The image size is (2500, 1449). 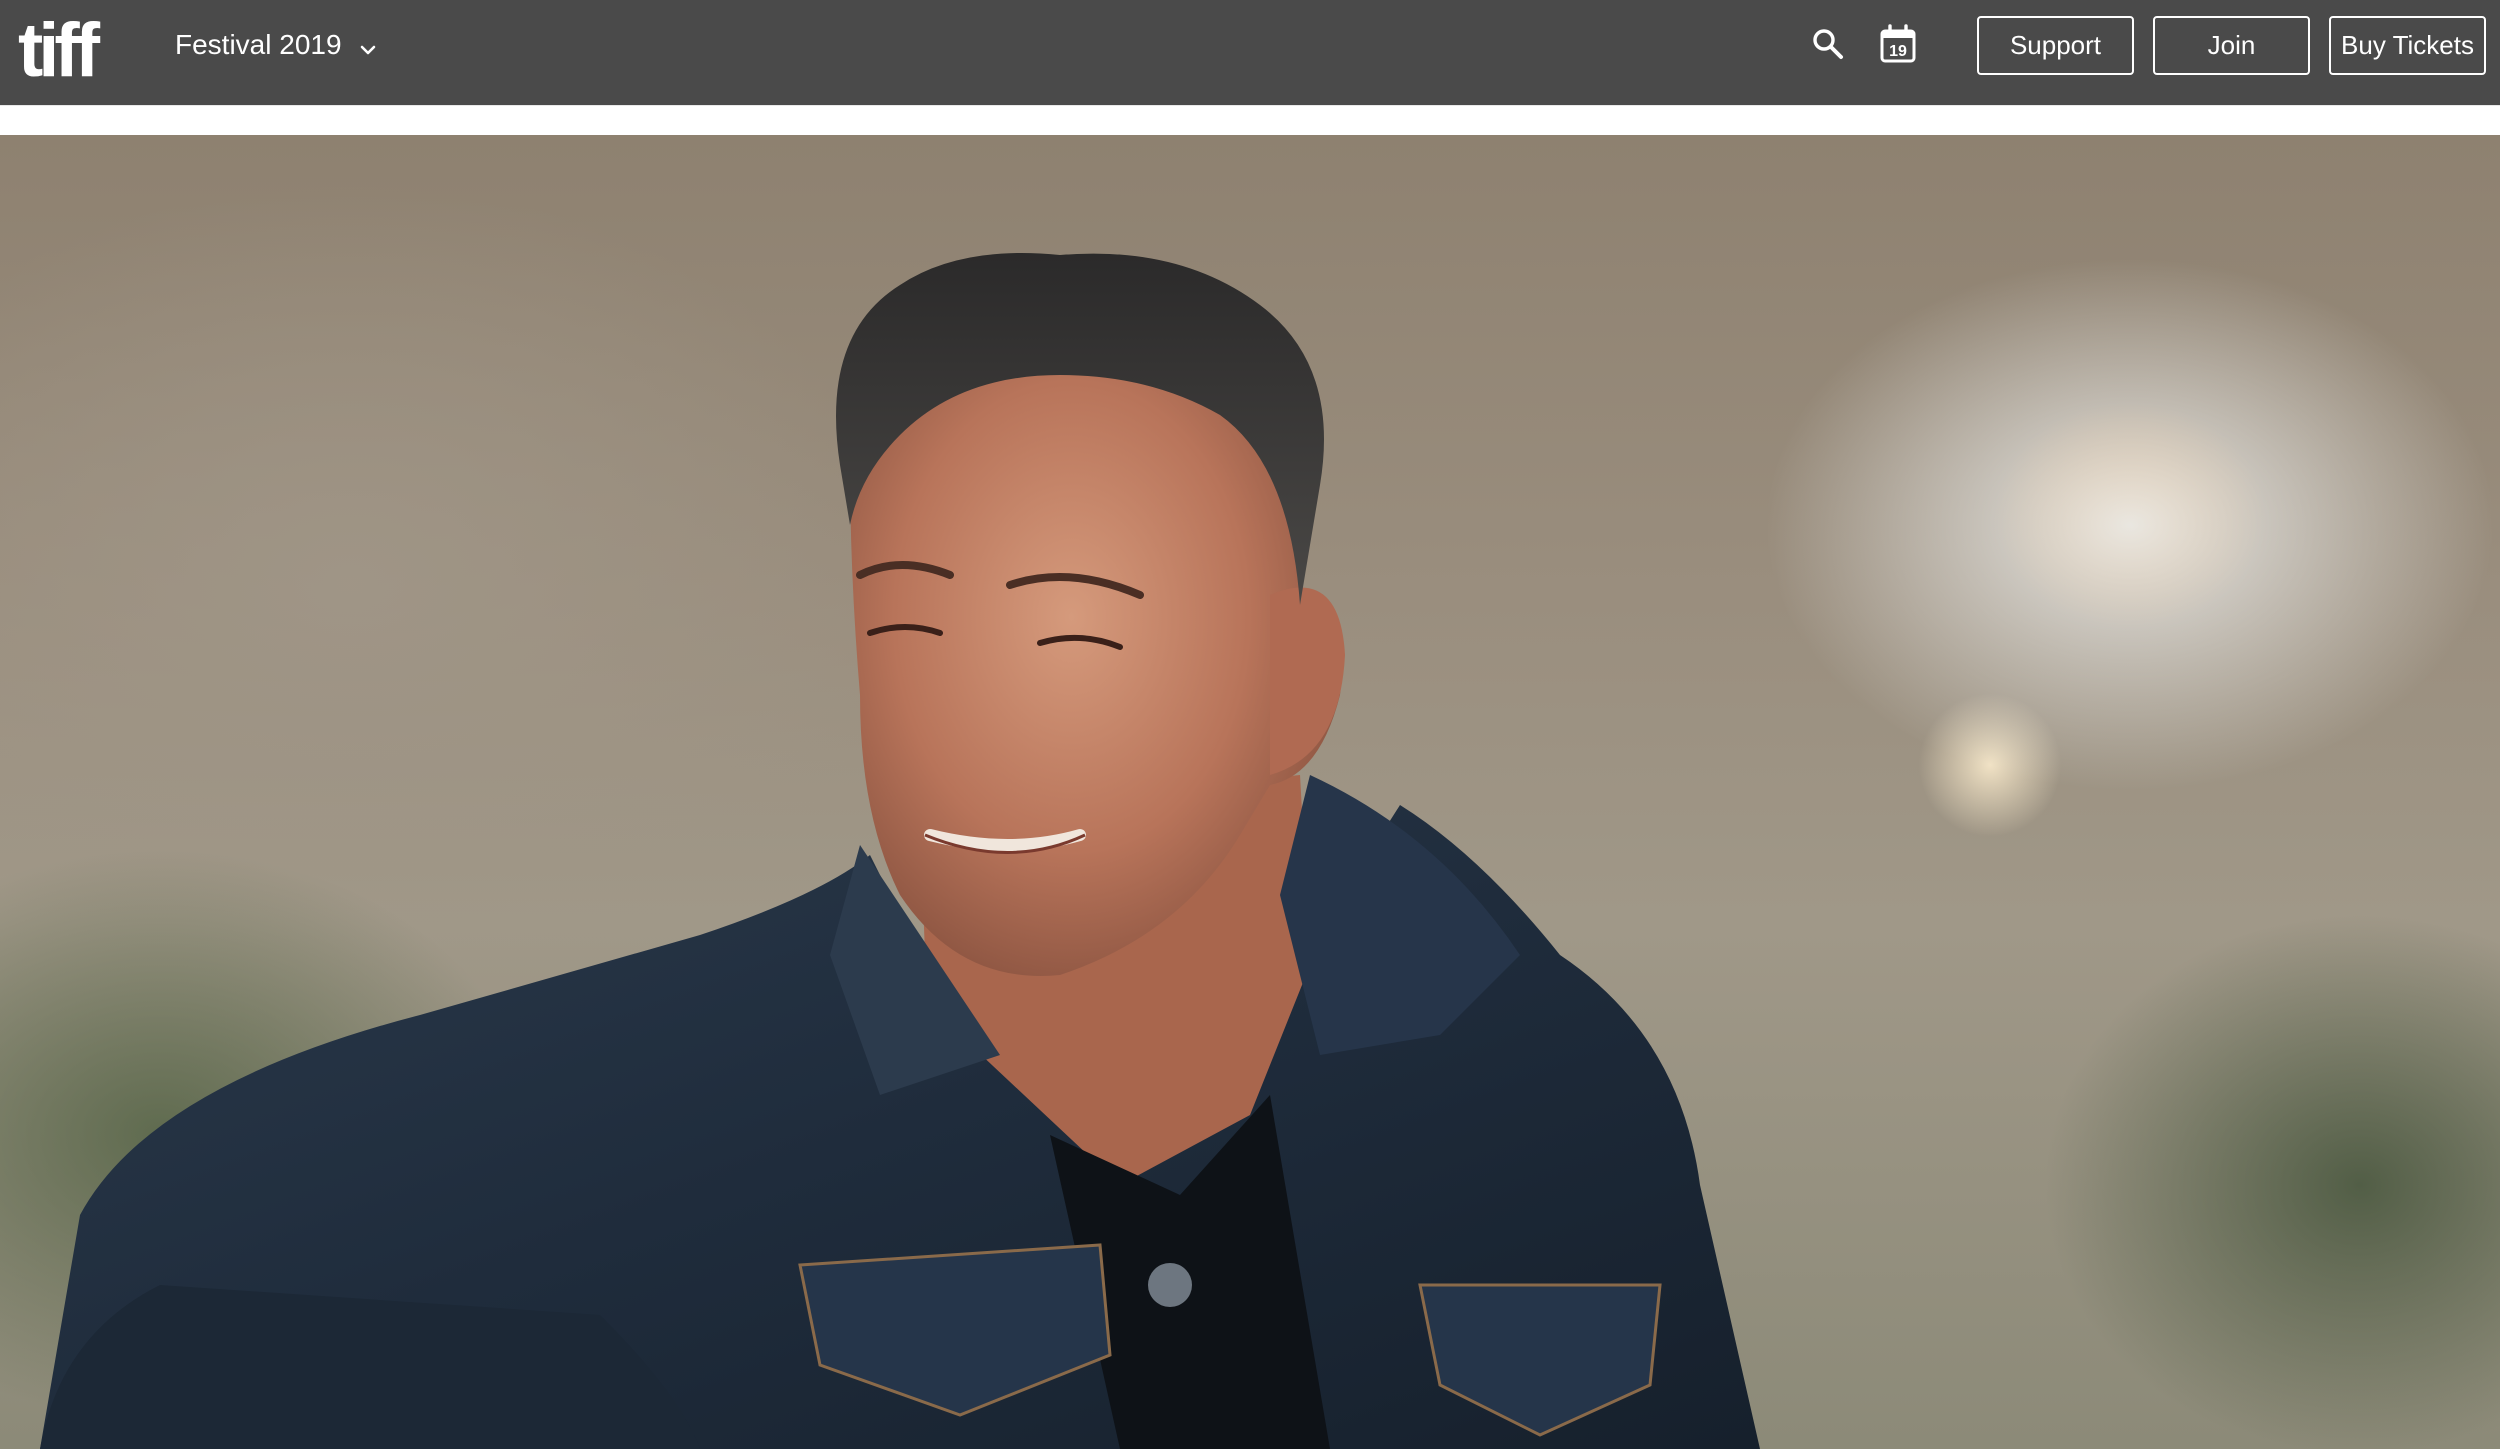 I want to click on festival-dropdown-label: Festival 2019, so click(x=258, y=44).